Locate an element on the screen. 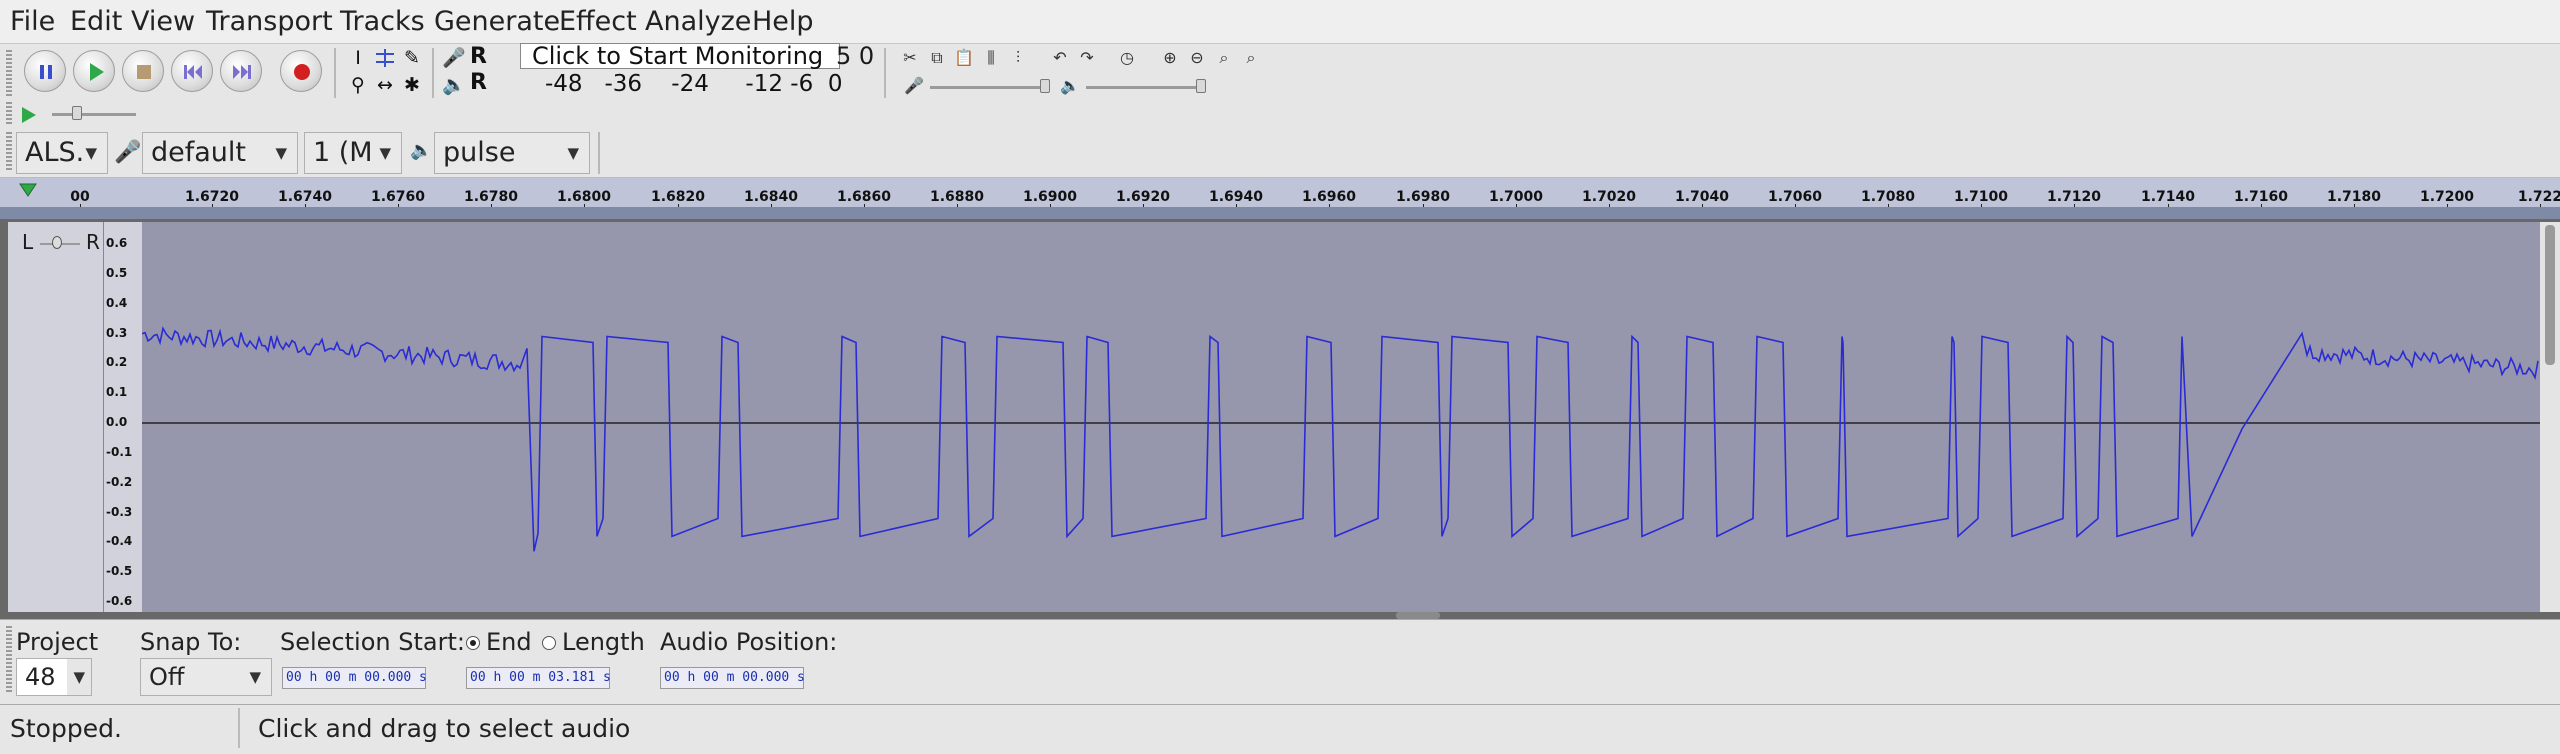 Image resolution: width=2560 pixels, height=754 pixels. sync-lock-icon: ◷ is located at coordinates (1127, 58).